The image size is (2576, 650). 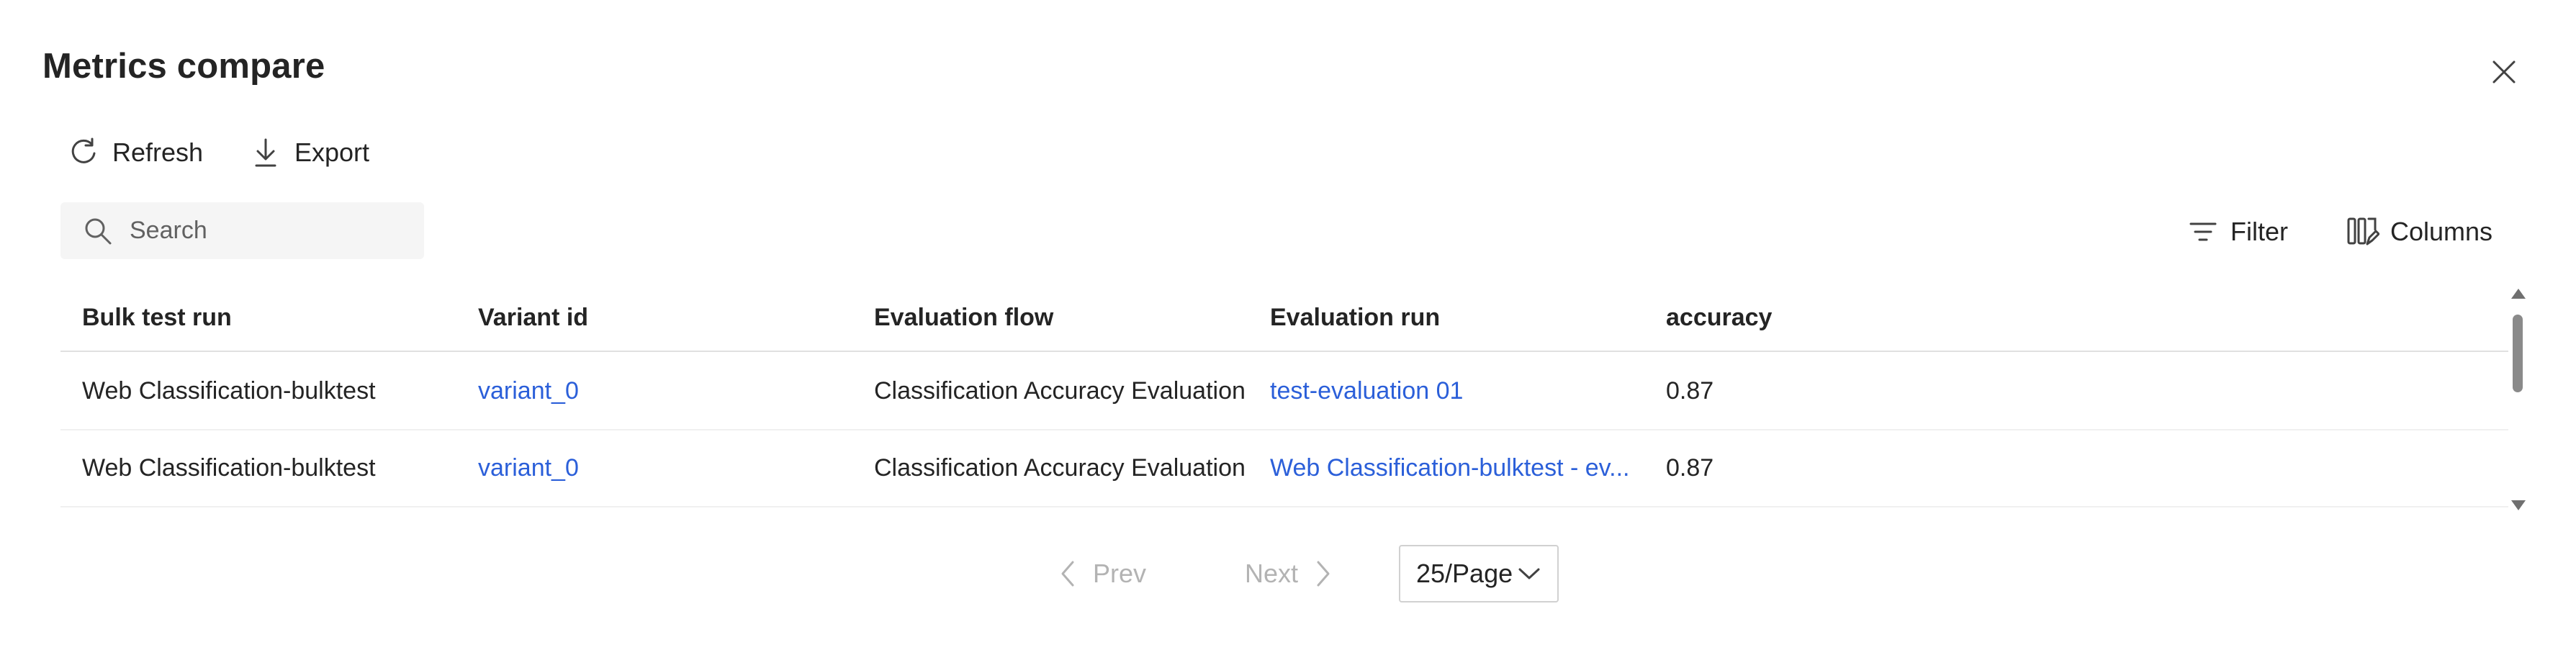 I want to click on search-box, so click(x=242, y=230).